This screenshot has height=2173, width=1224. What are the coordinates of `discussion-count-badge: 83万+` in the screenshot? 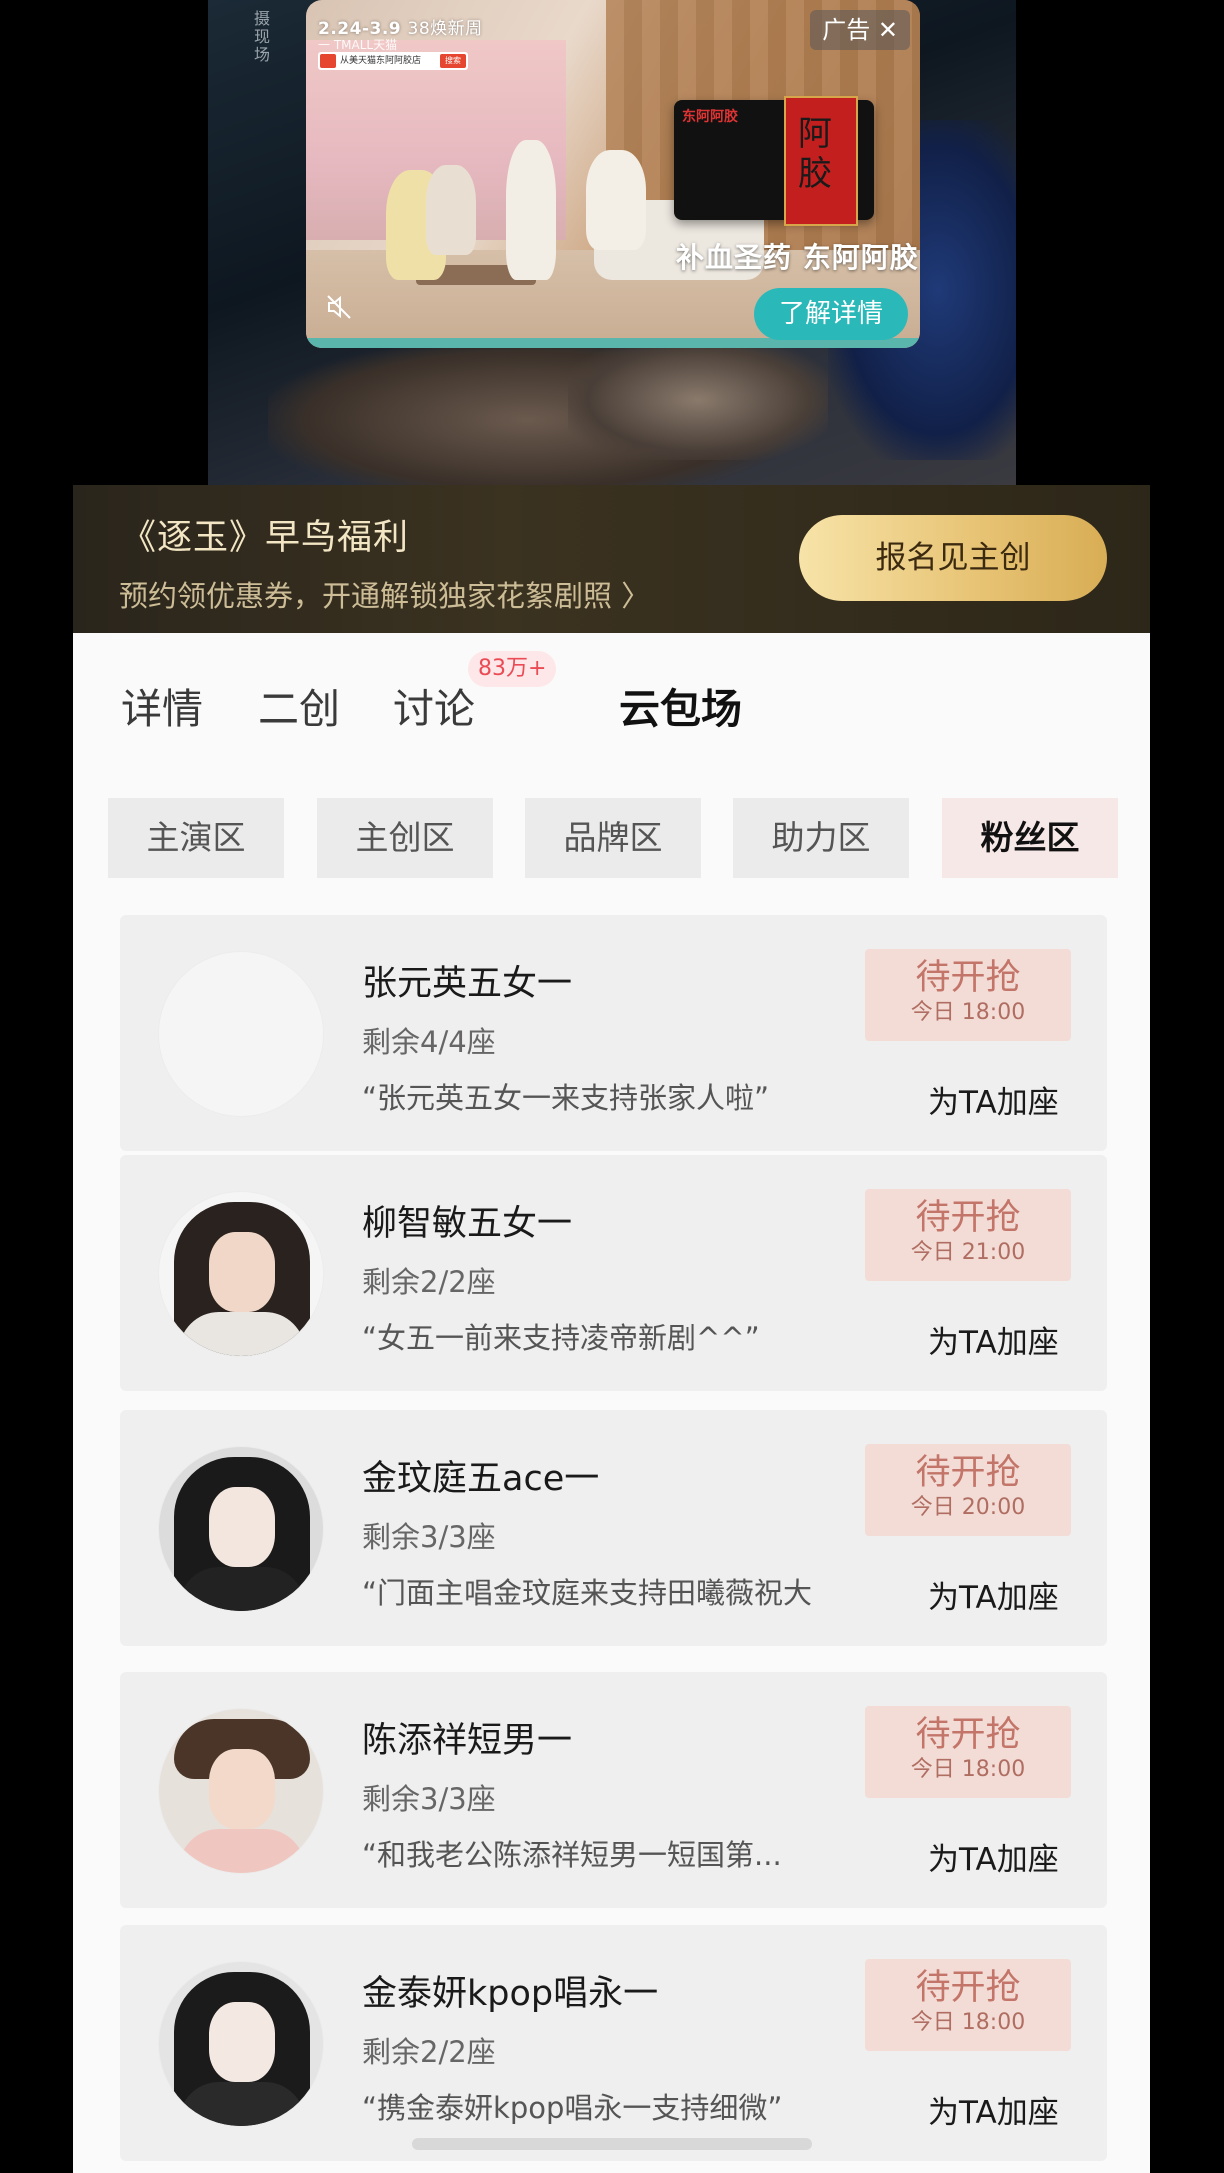 It's located at (512, 669).